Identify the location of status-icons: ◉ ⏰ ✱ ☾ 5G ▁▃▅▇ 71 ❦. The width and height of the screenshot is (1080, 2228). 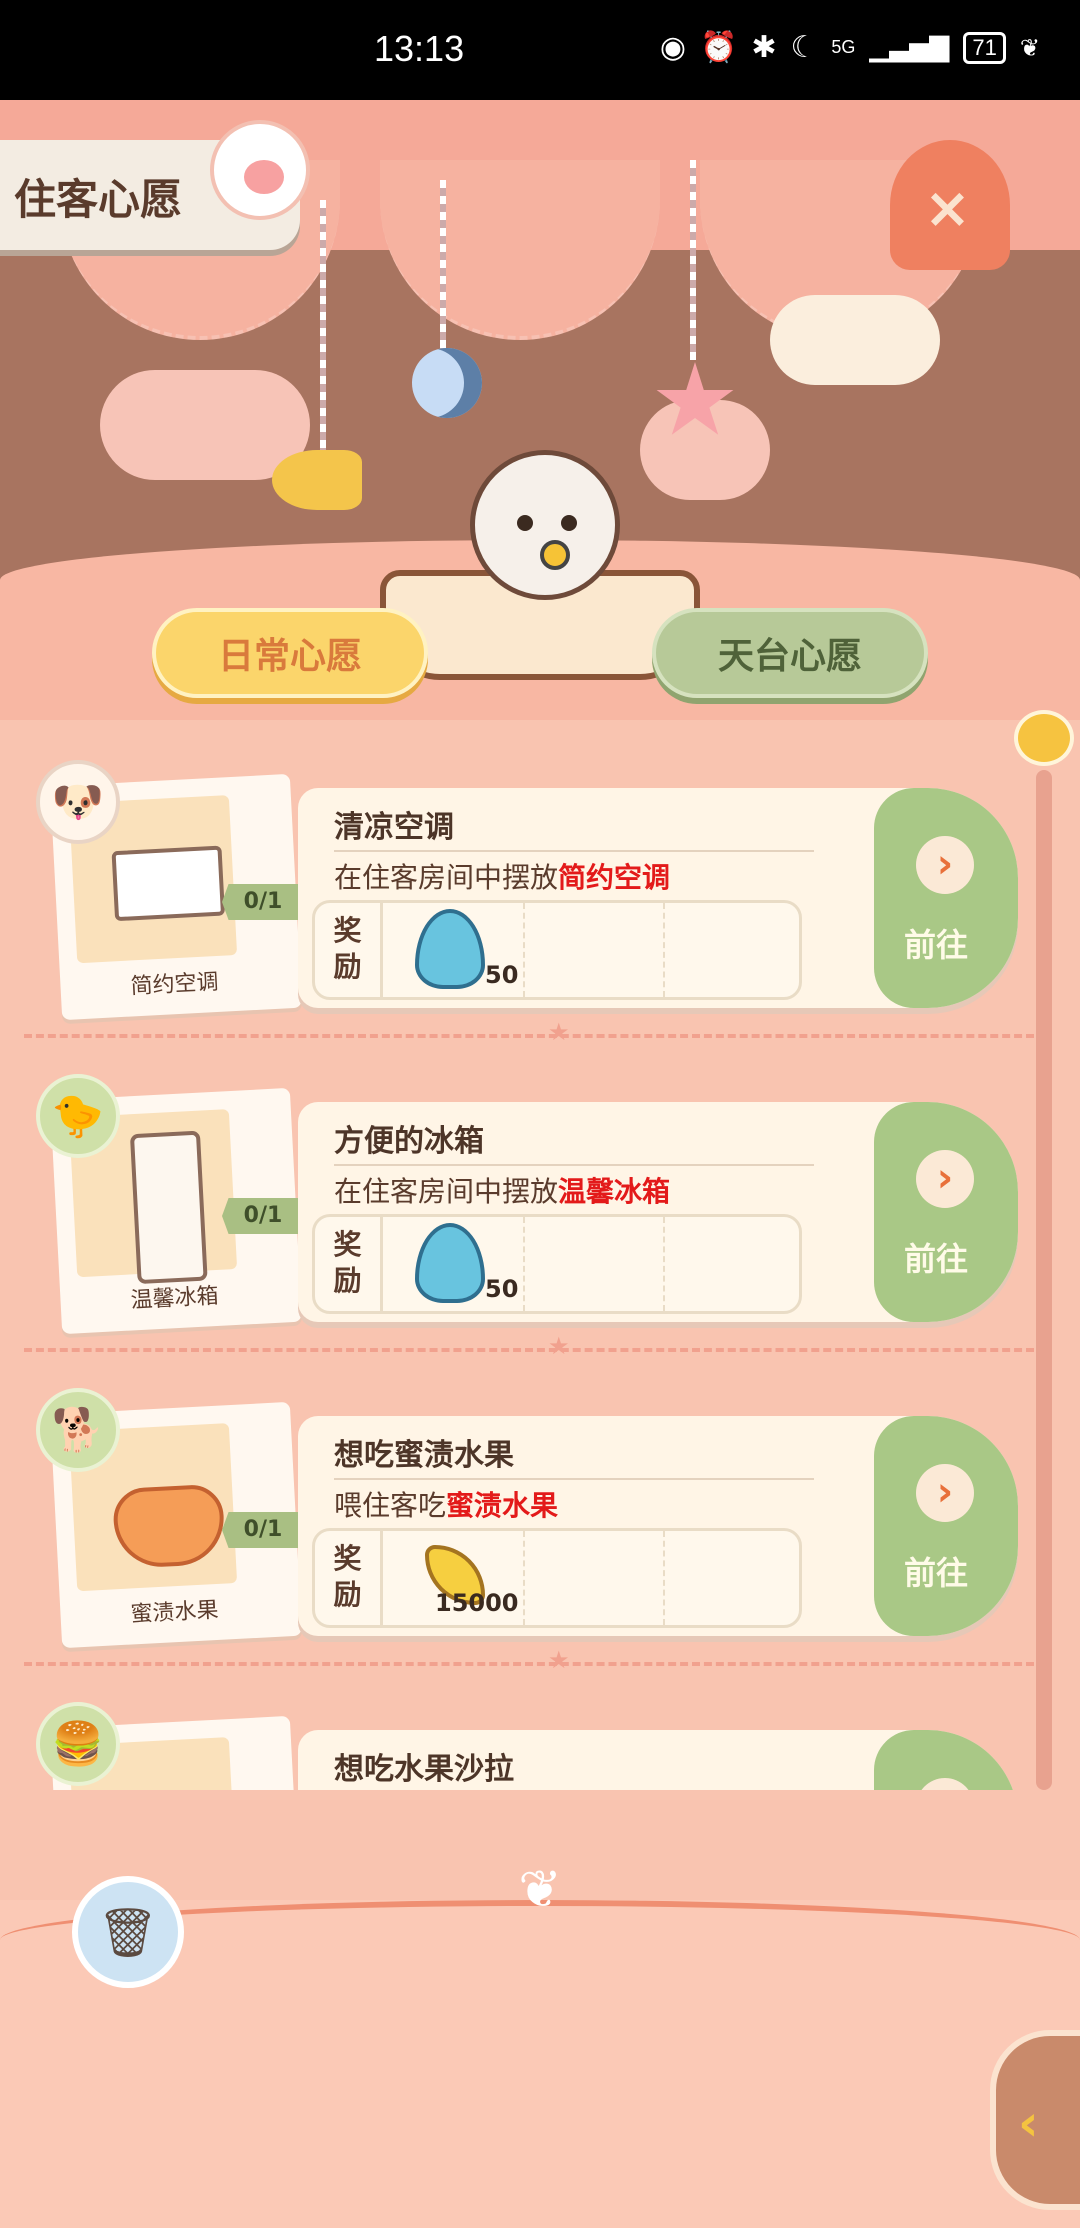
(850, 47).